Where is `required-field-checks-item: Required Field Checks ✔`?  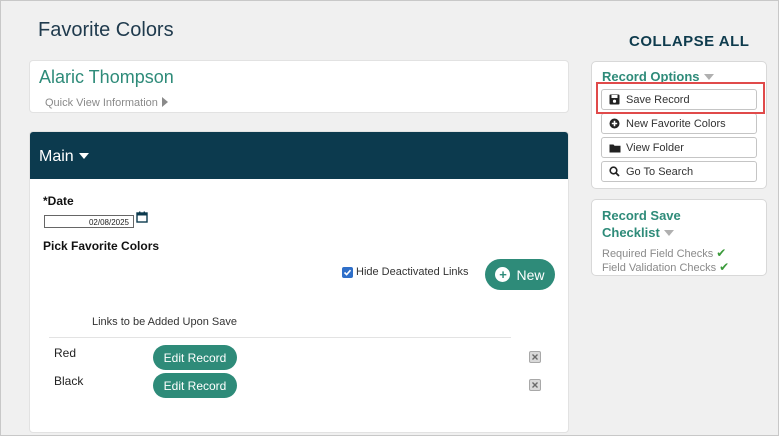 required-field-checks-item: Required Field Checks ✔ is located at coordinates (664, 253).